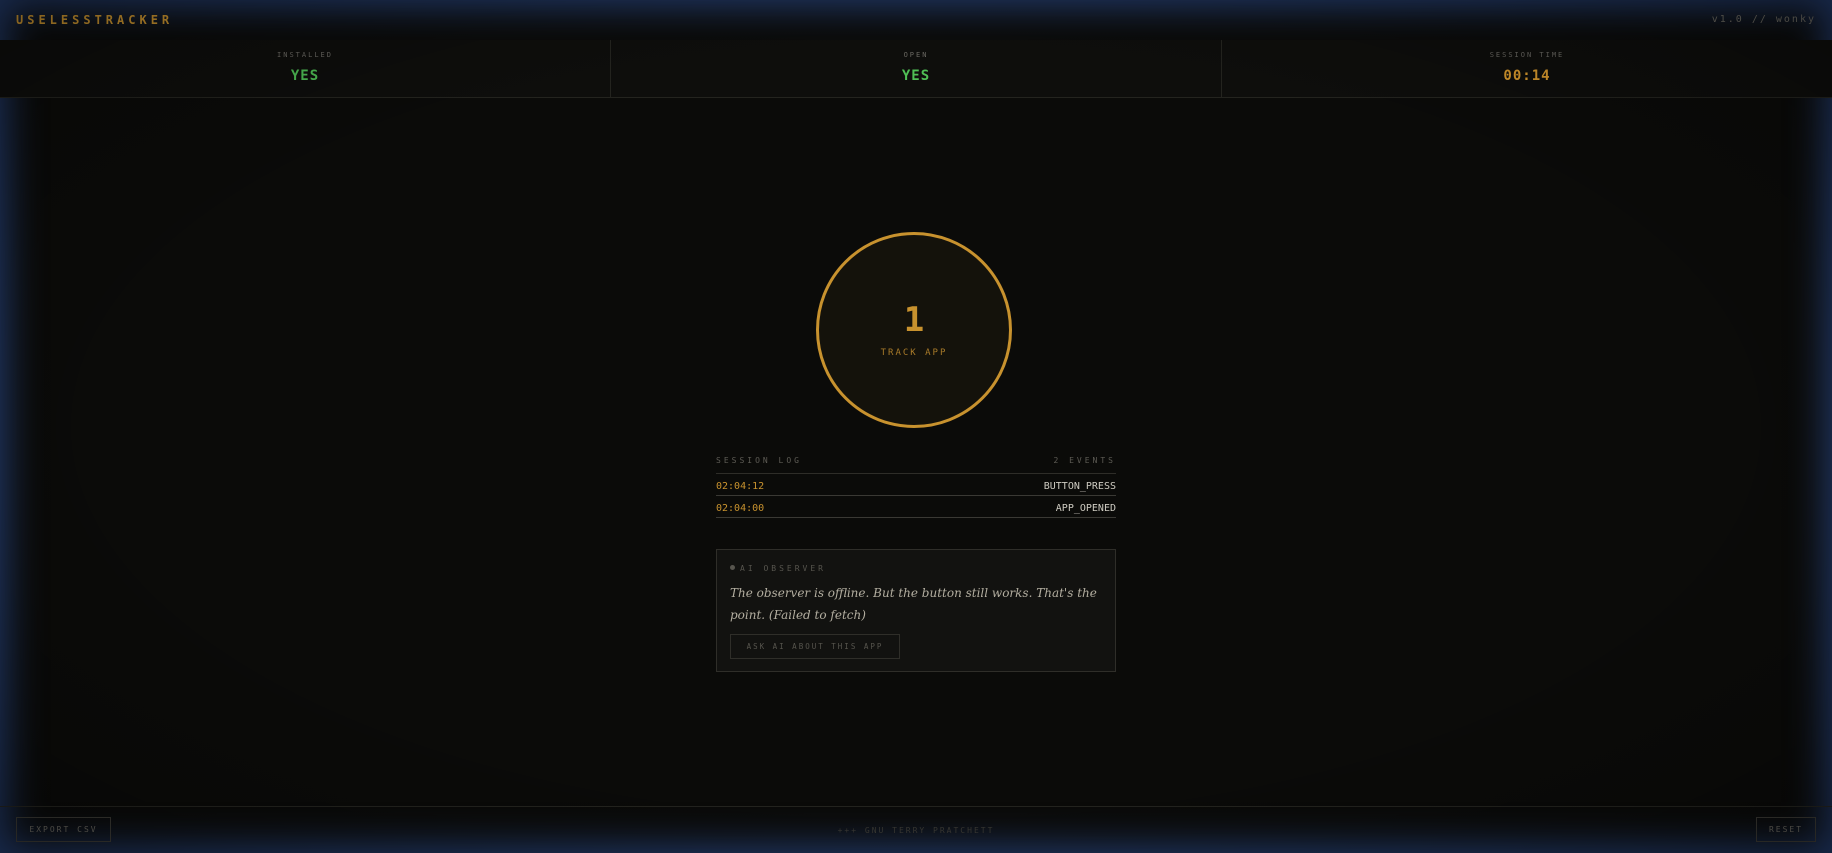 Image resolution: width=1832 pixels, height=853 pixels. I want to click on track-app-button: 1 TRACK APP, so click(914, 330).